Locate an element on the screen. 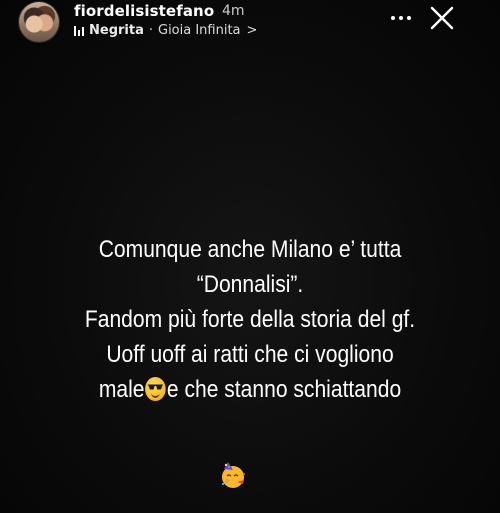  music-song: Gioia Infinita is located at coordinates (199, 30).